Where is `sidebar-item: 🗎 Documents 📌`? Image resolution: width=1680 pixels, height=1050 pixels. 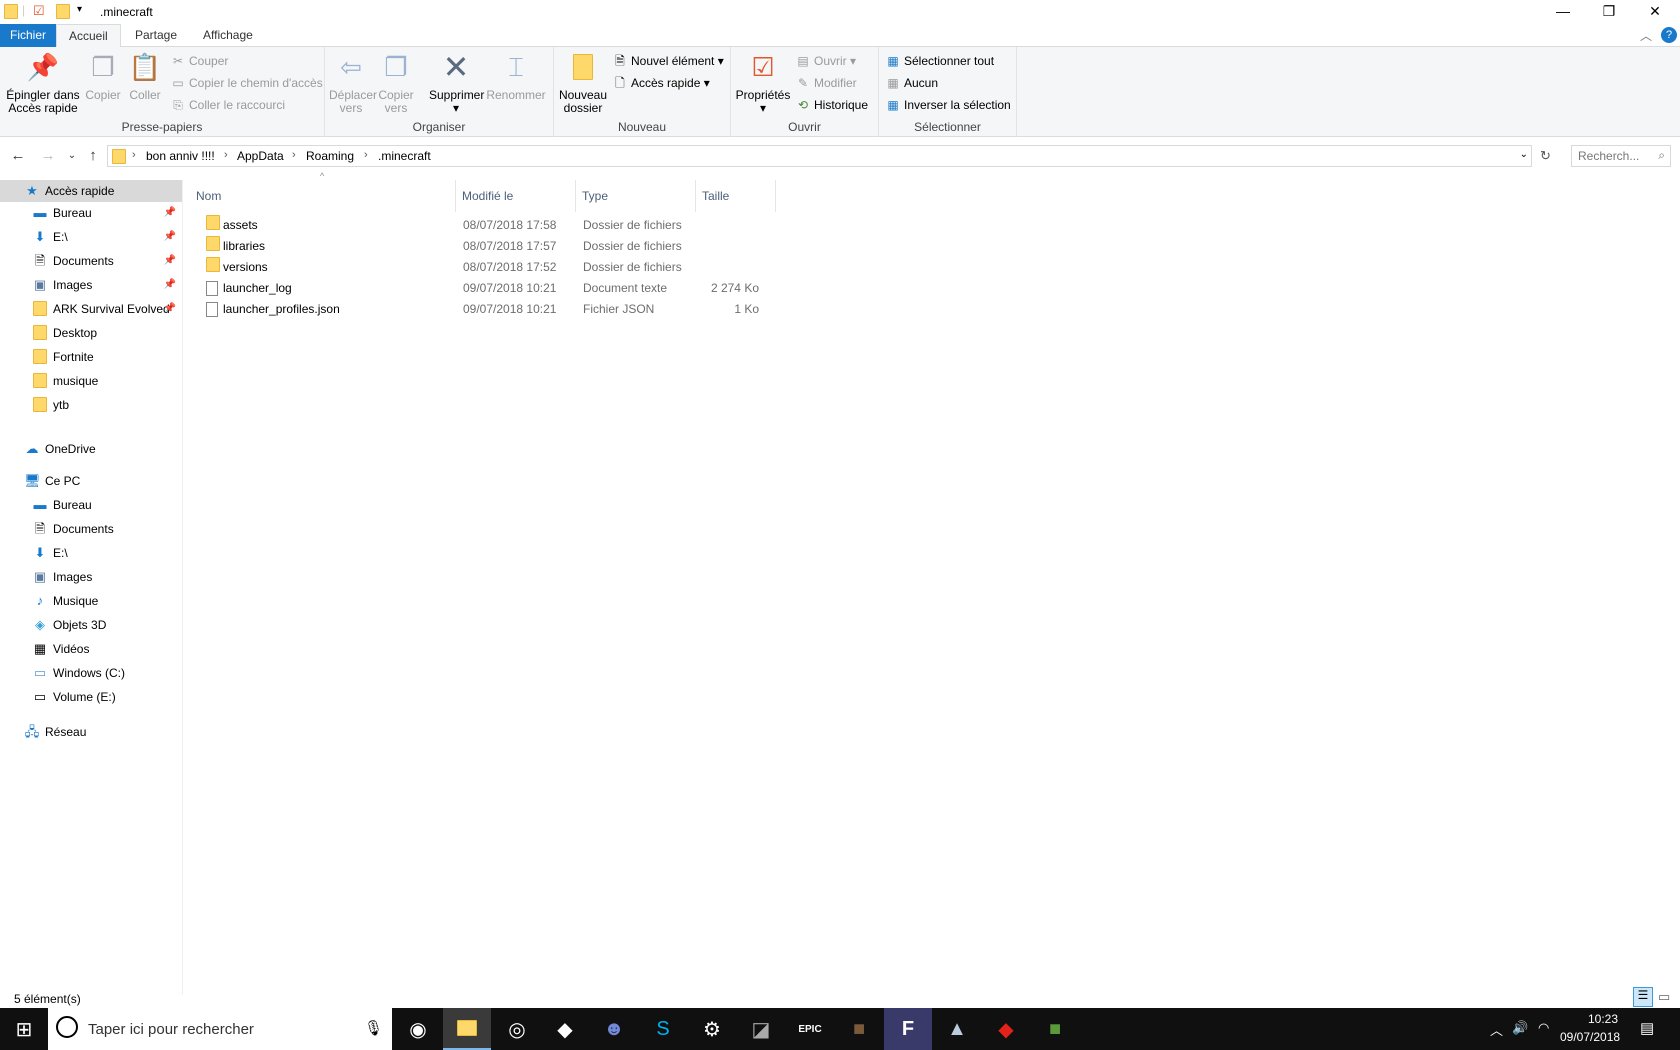 sidebar-item: 🗎 Documents 📌 is located at coordinates (91, 261).